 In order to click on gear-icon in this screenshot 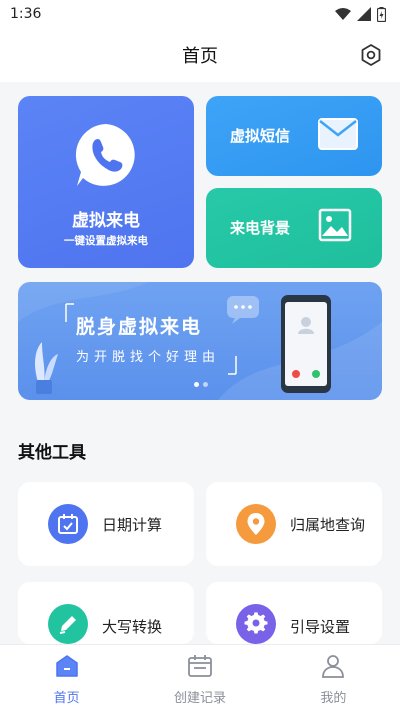, I will do `click(256, 624)`.